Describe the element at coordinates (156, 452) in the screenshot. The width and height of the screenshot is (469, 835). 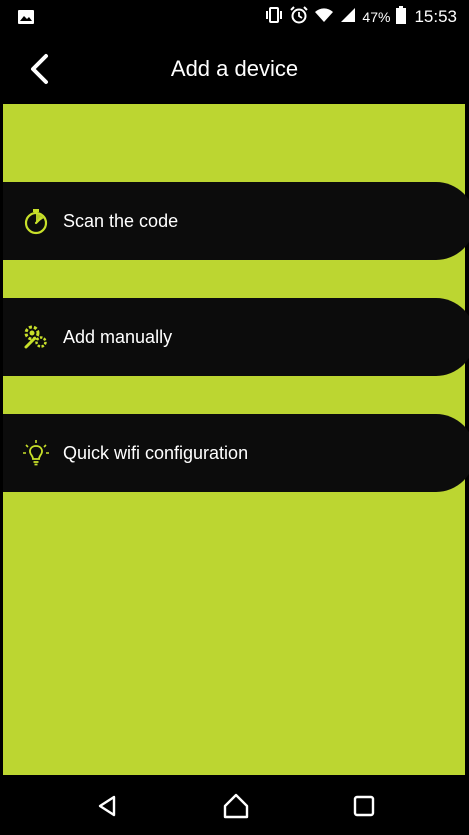
I see `quick-wifi-config-label: Quick wifi configuration` at that location.